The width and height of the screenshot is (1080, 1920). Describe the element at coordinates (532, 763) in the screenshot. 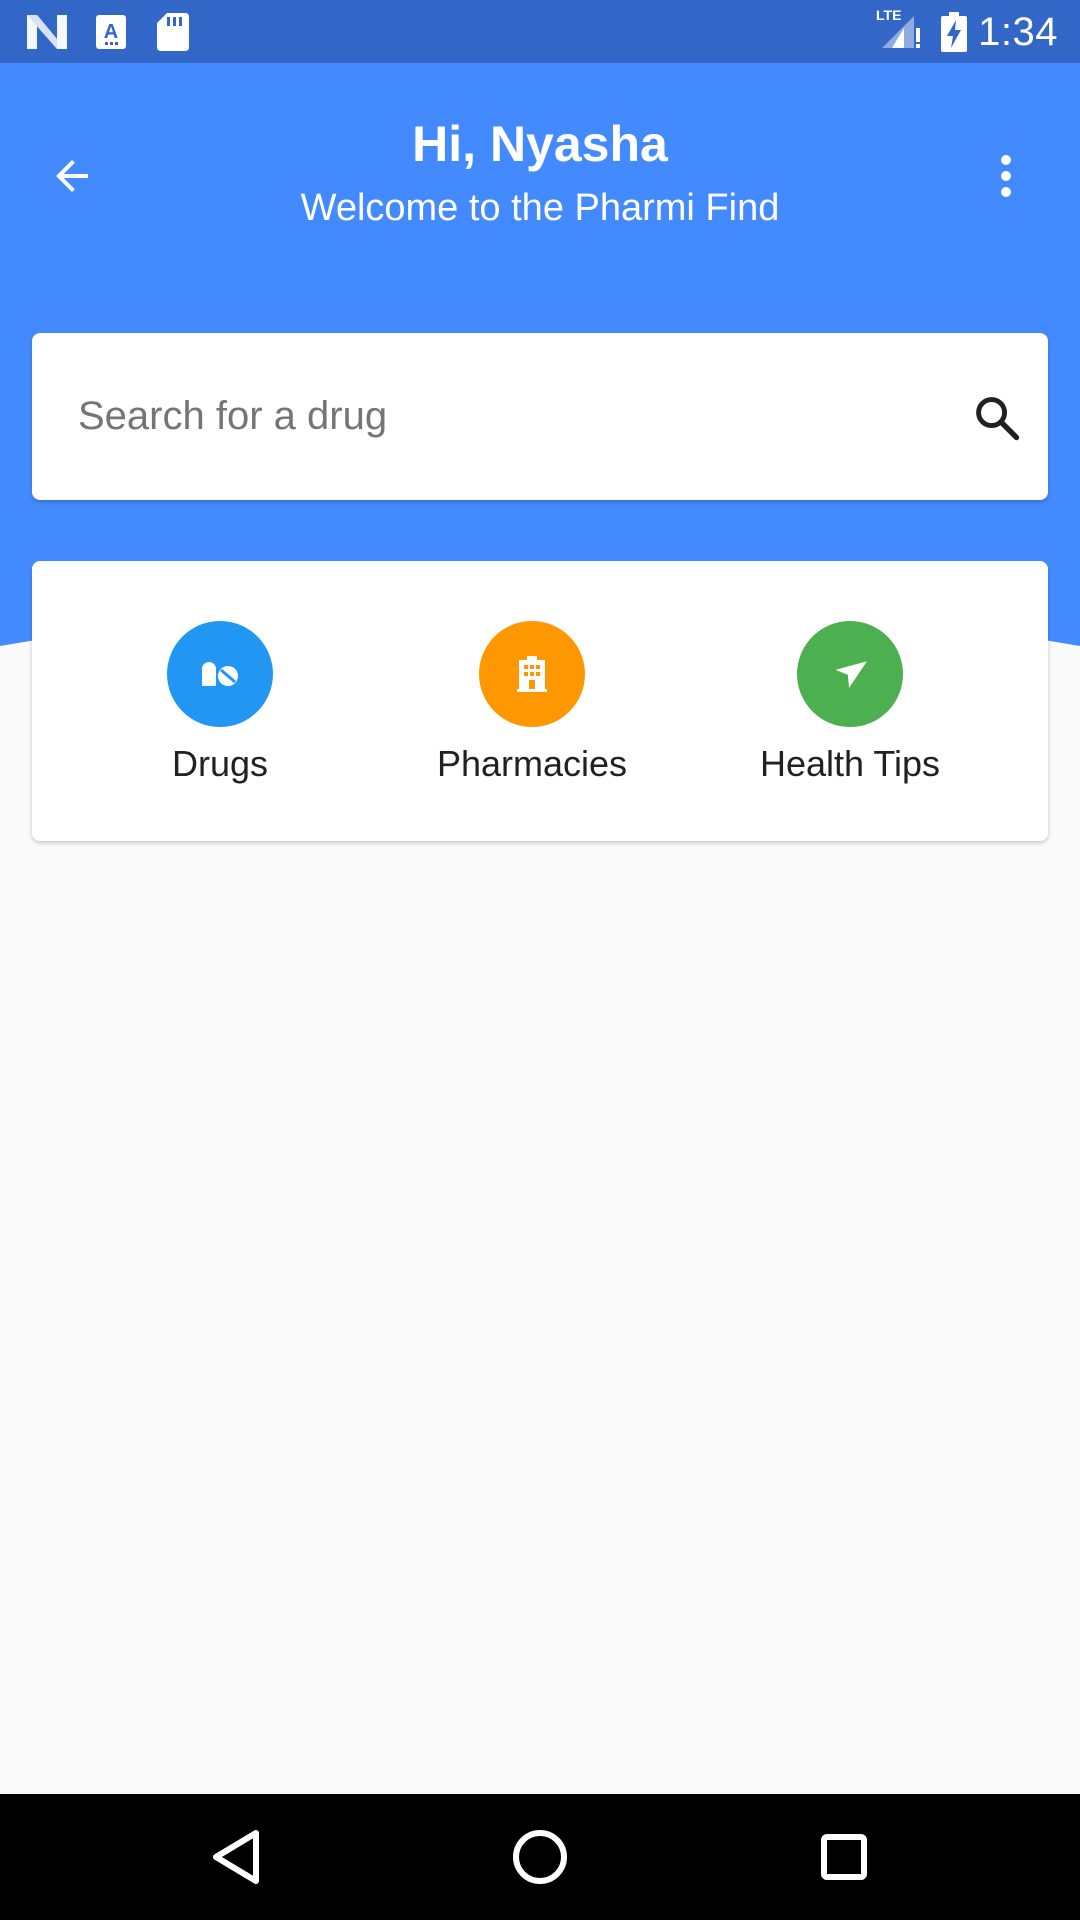

I see `category-pharmacies-label: Pharmacies` at that location.